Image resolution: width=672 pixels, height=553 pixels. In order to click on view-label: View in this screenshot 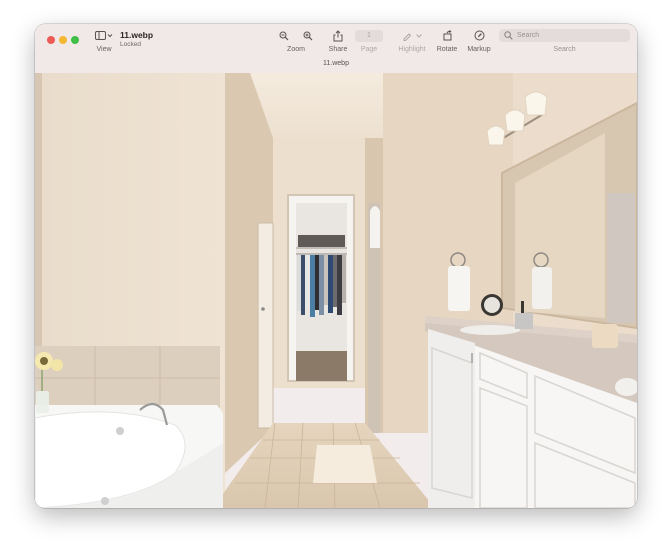, I will do `click(104, 49)`.